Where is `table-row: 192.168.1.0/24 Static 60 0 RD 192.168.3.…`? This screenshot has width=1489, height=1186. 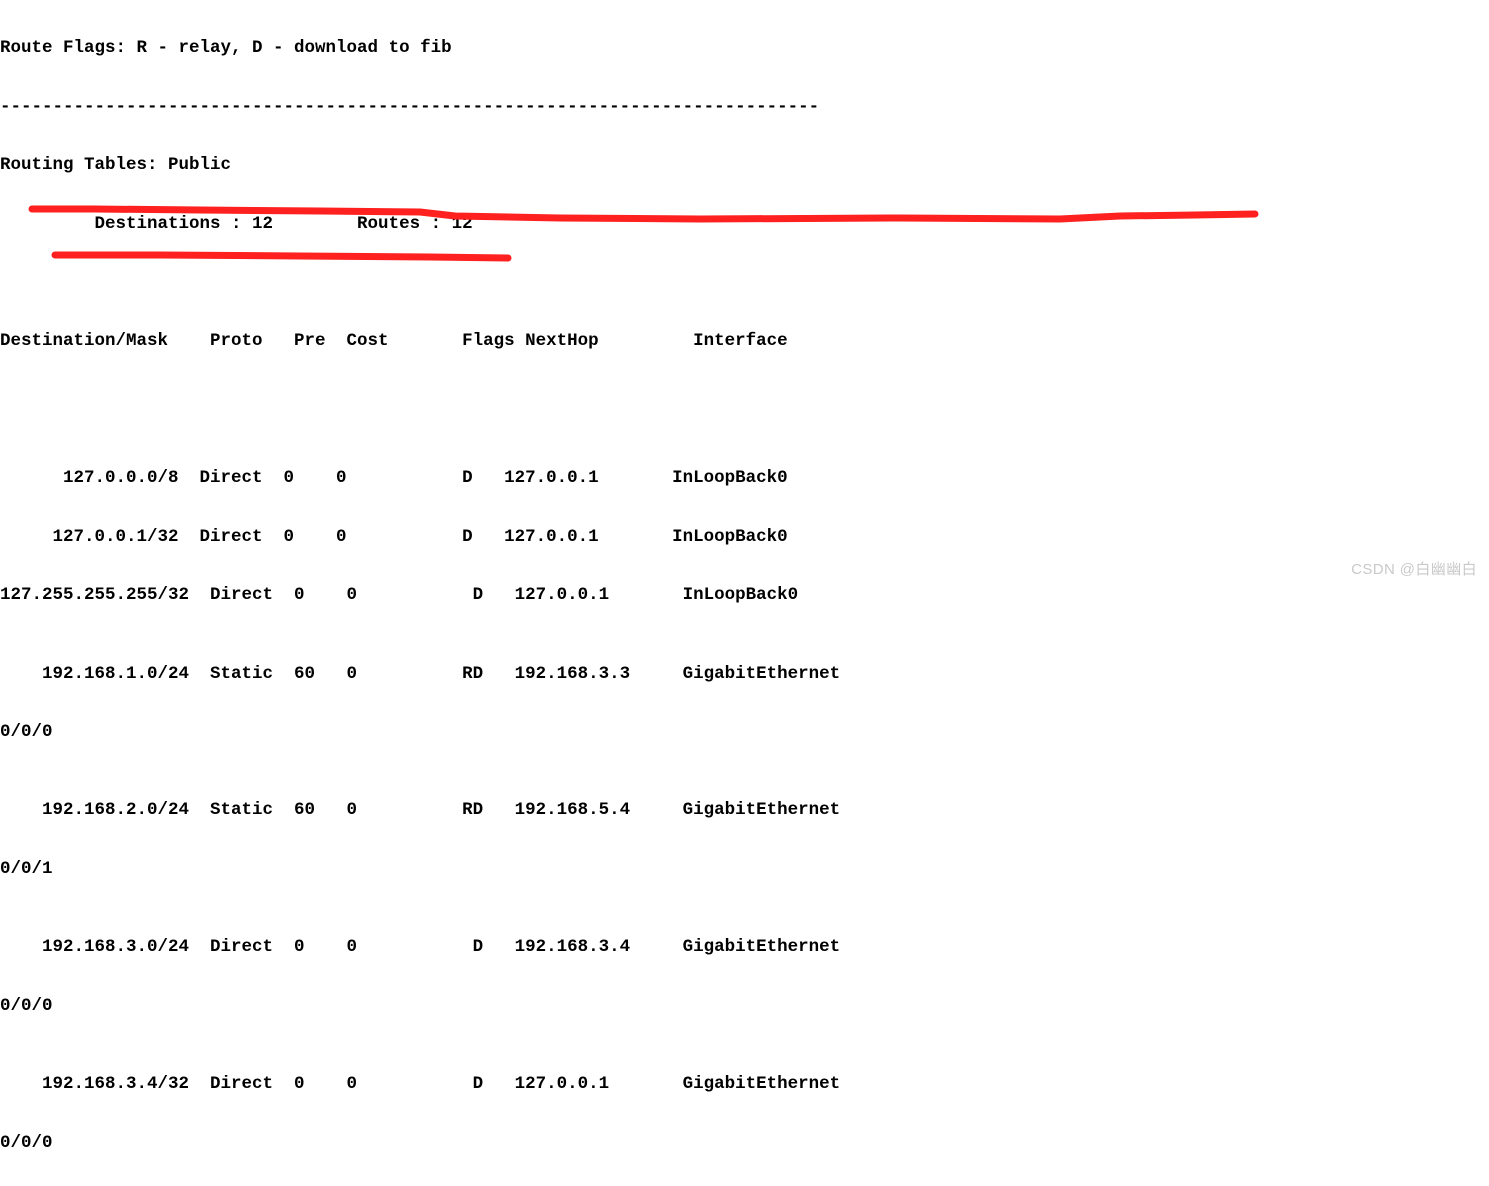 table-row: 192.168.1.0/24 Static 60 0 RD 192.168.3.… is located at coordinates (420, 673).